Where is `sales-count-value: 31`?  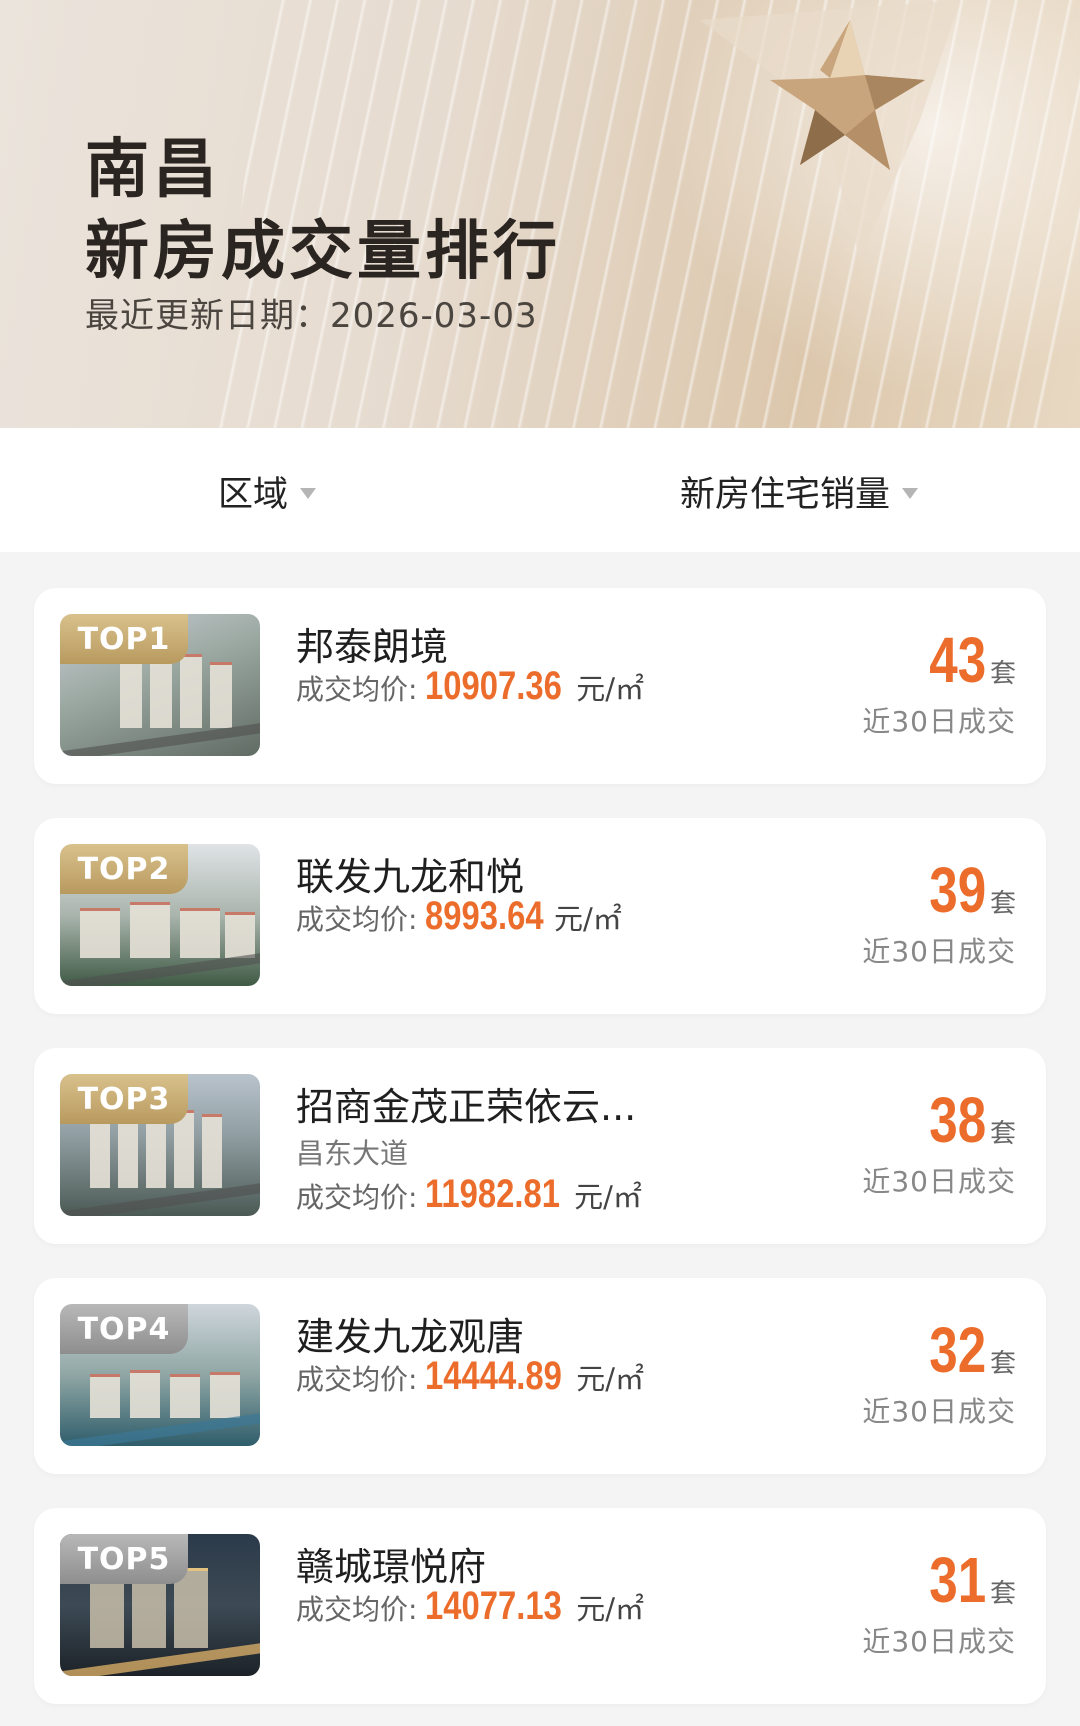
sales-count-value: 31 is located at coordinates (957, 1580).